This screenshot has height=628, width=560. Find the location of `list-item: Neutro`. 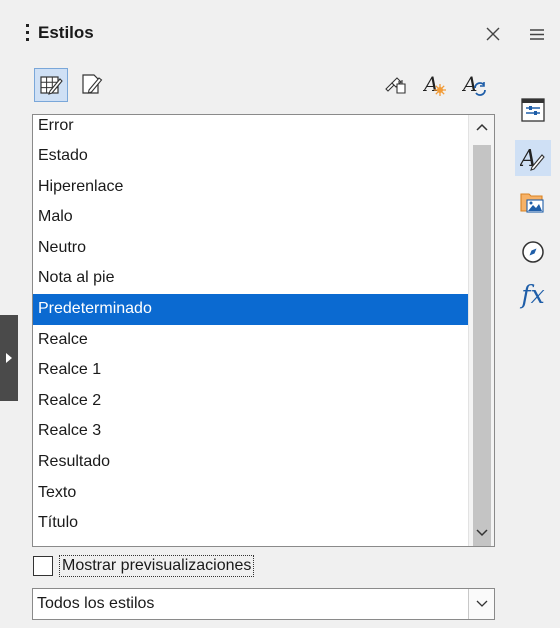

list-item: Neutro is located at coordinates (251, 248).